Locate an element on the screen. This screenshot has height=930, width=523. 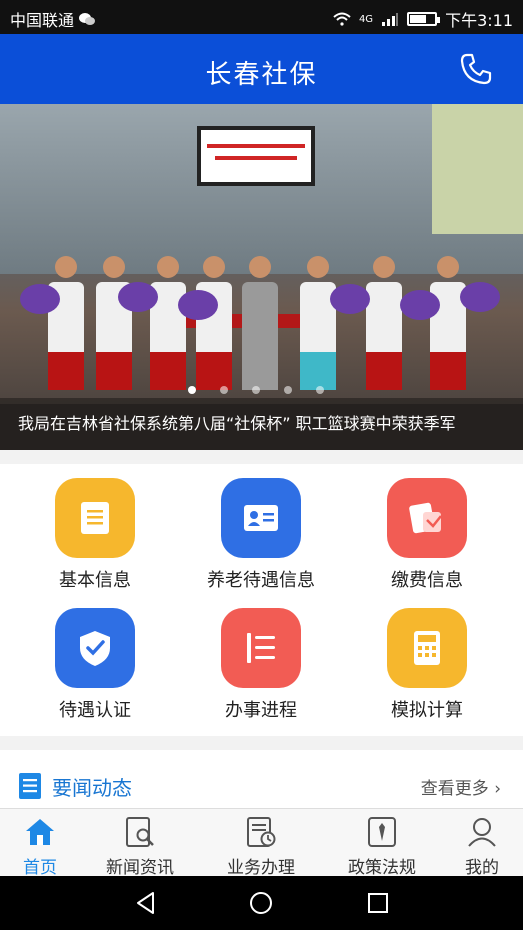
service-label: 办事进程 is located at coordinates (261, 710).